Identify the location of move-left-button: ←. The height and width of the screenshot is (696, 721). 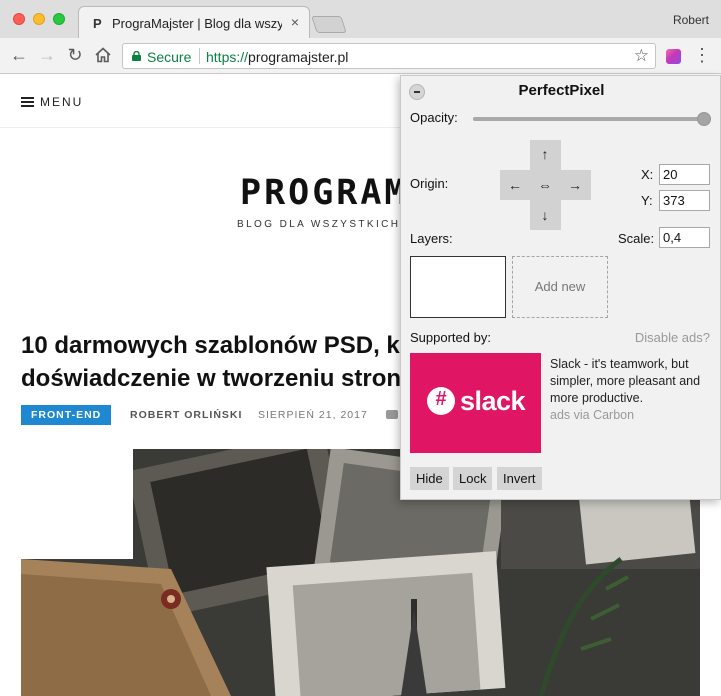
(515, 185).